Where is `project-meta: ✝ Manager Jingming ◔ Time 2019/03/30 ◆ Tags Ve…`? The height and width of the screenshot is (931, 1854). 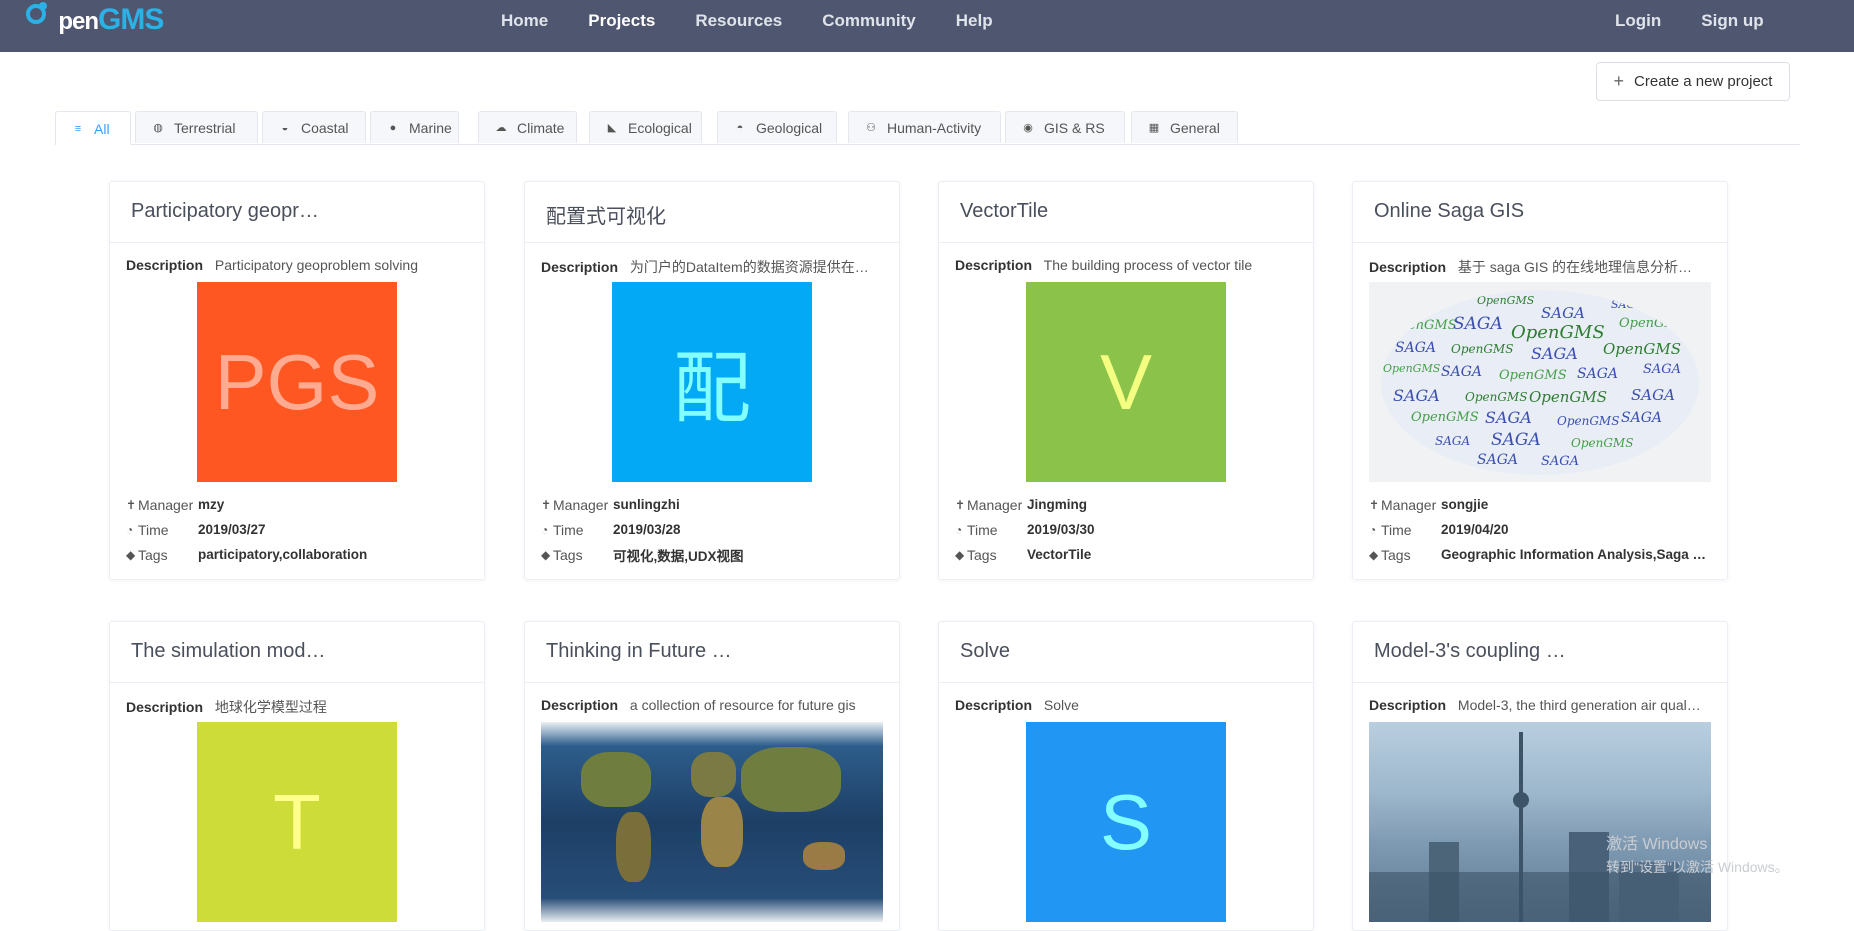 project-meta: ✝ Manager Jingming ◔ Time 2019/03/30 ◆ Tags Ve… is located at coordinates (1126, 529).